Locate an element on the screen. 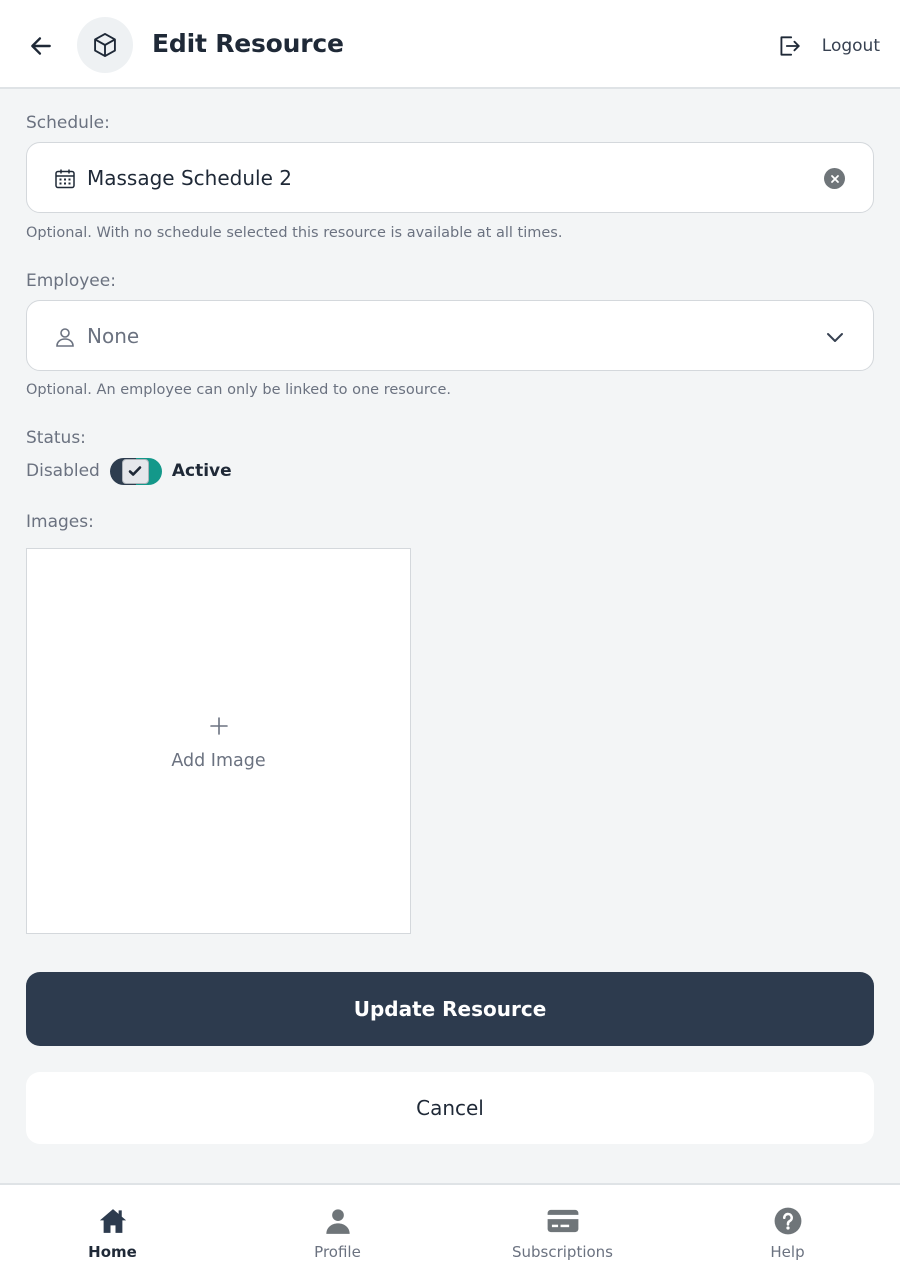 This screenshot has height=1286, width=900. cancel-button: Cancel is located at coordinates (450, 1108).